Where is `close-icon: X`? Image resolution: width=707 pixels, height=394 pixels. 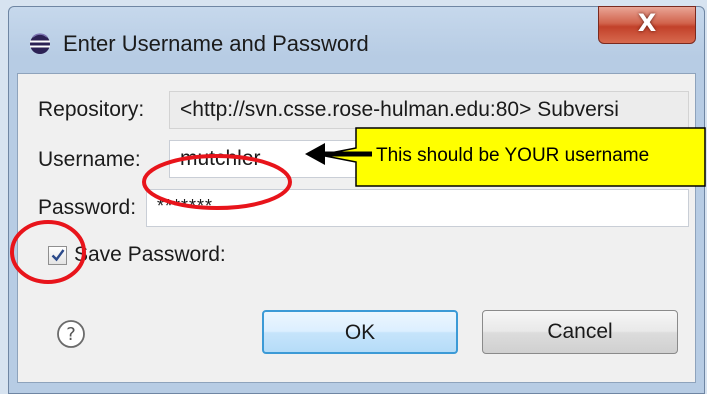
close-icon: X is located at coordinates (647, 23).